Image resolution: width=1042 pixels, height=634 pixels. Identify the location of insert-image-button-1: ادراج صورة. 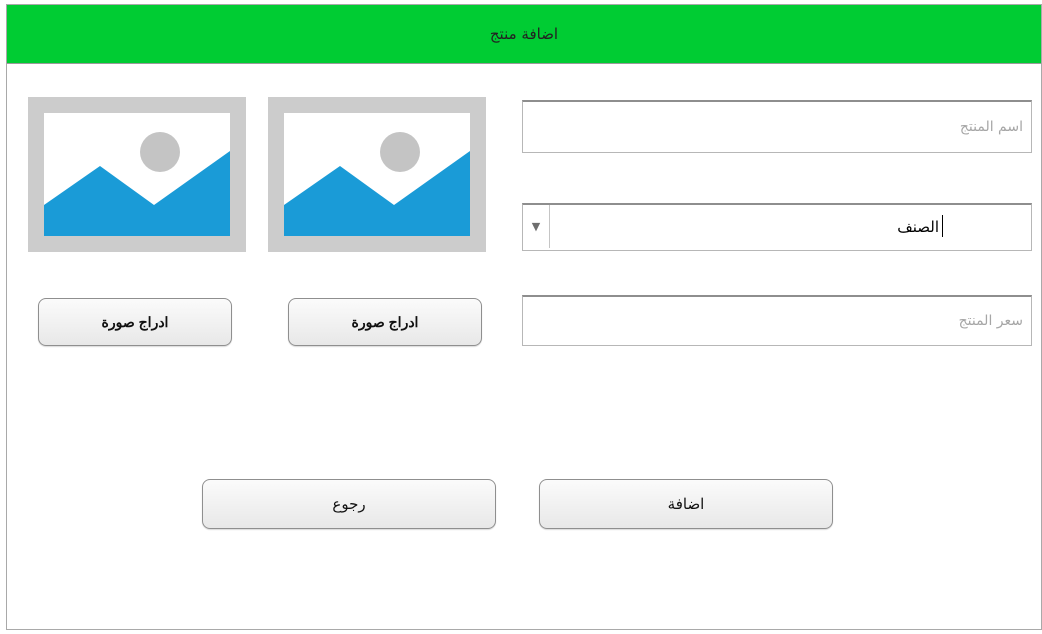
(385, 322).